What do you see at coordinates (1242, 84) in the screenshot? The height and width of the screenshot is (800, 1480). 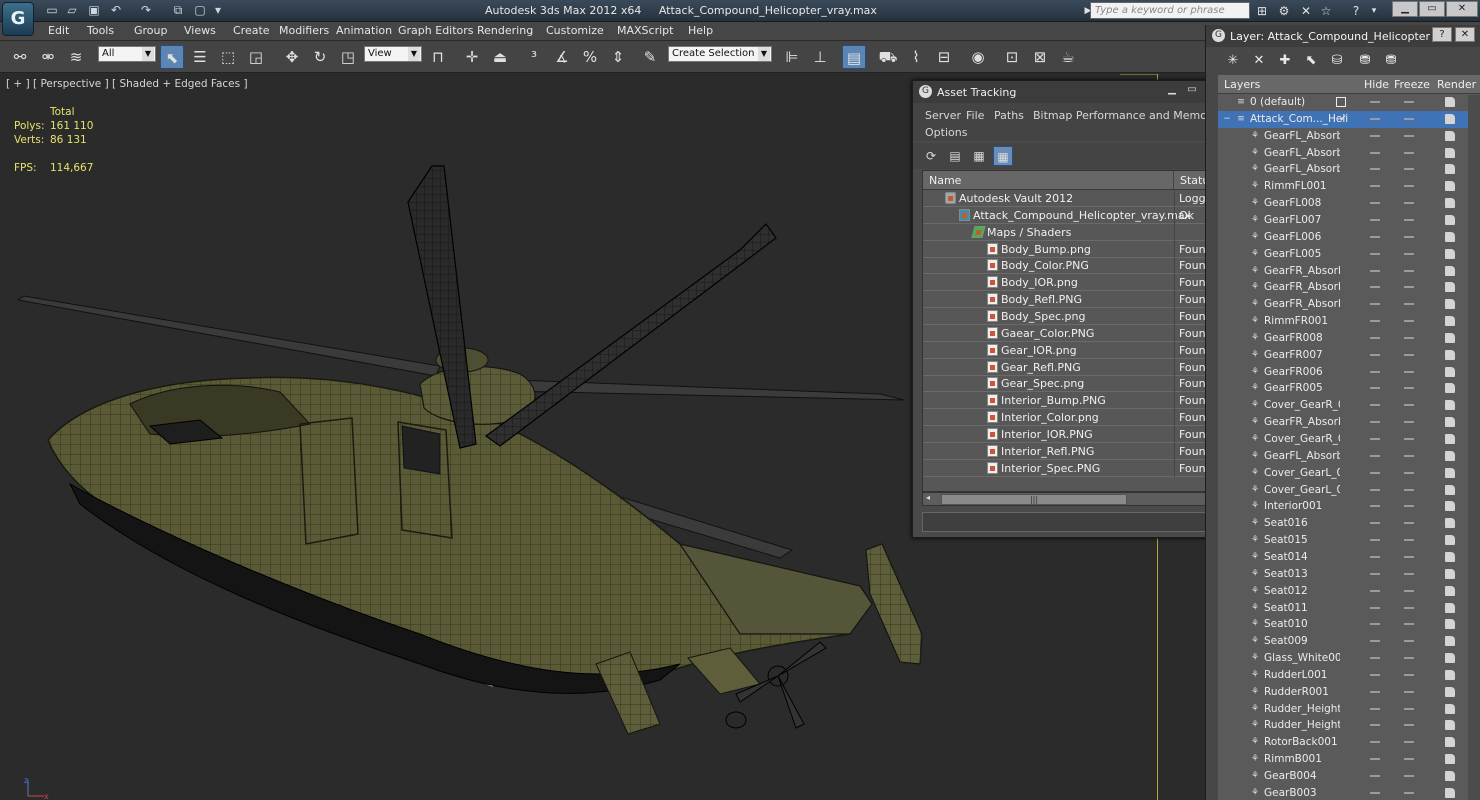 I see `column-layers: Layers` at bounding box center [1242, 84].